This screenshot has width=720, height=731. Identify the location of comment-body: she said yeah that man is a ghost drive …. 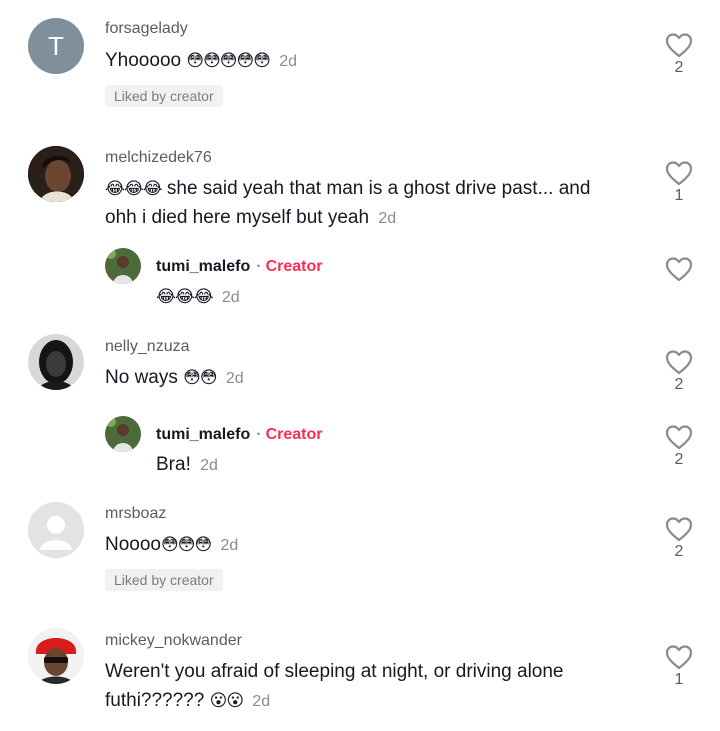
(348, 203).